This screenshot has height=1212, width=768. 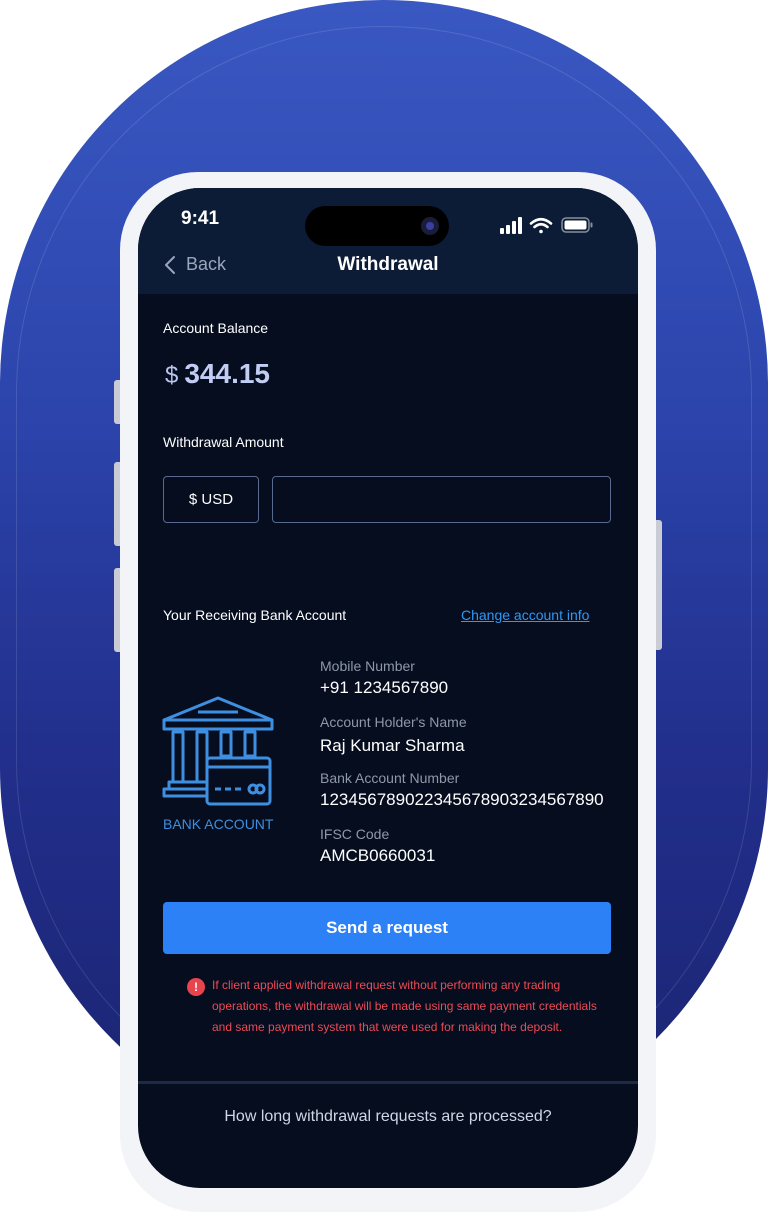 What do you see at coordinates (216, 328) in the screenshot?
I see `balance-label: Account Balance` at bounding box center [216, 328].